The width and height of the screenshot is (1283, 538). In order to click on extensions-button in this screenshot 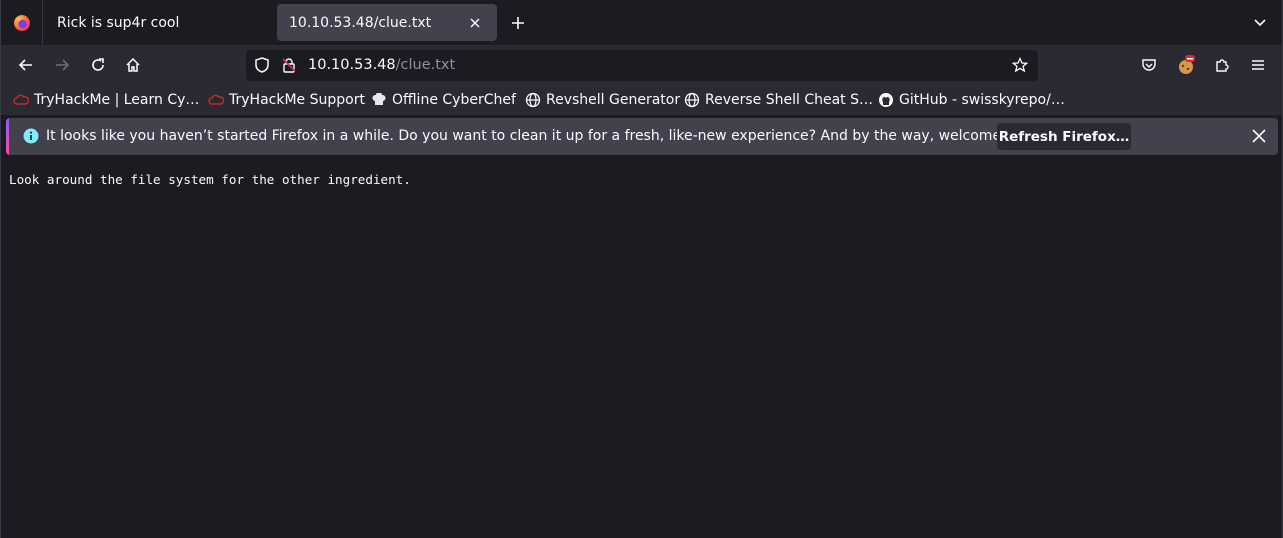, I will do `click(1222, 65)`.